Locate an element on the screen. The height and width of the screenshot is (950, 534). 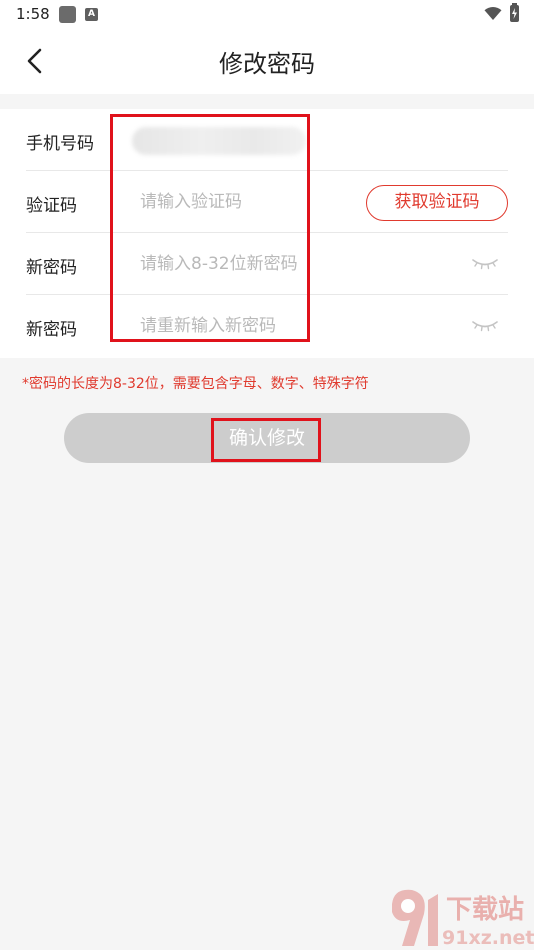
square-app-icon is located at coordinates (67, 14).